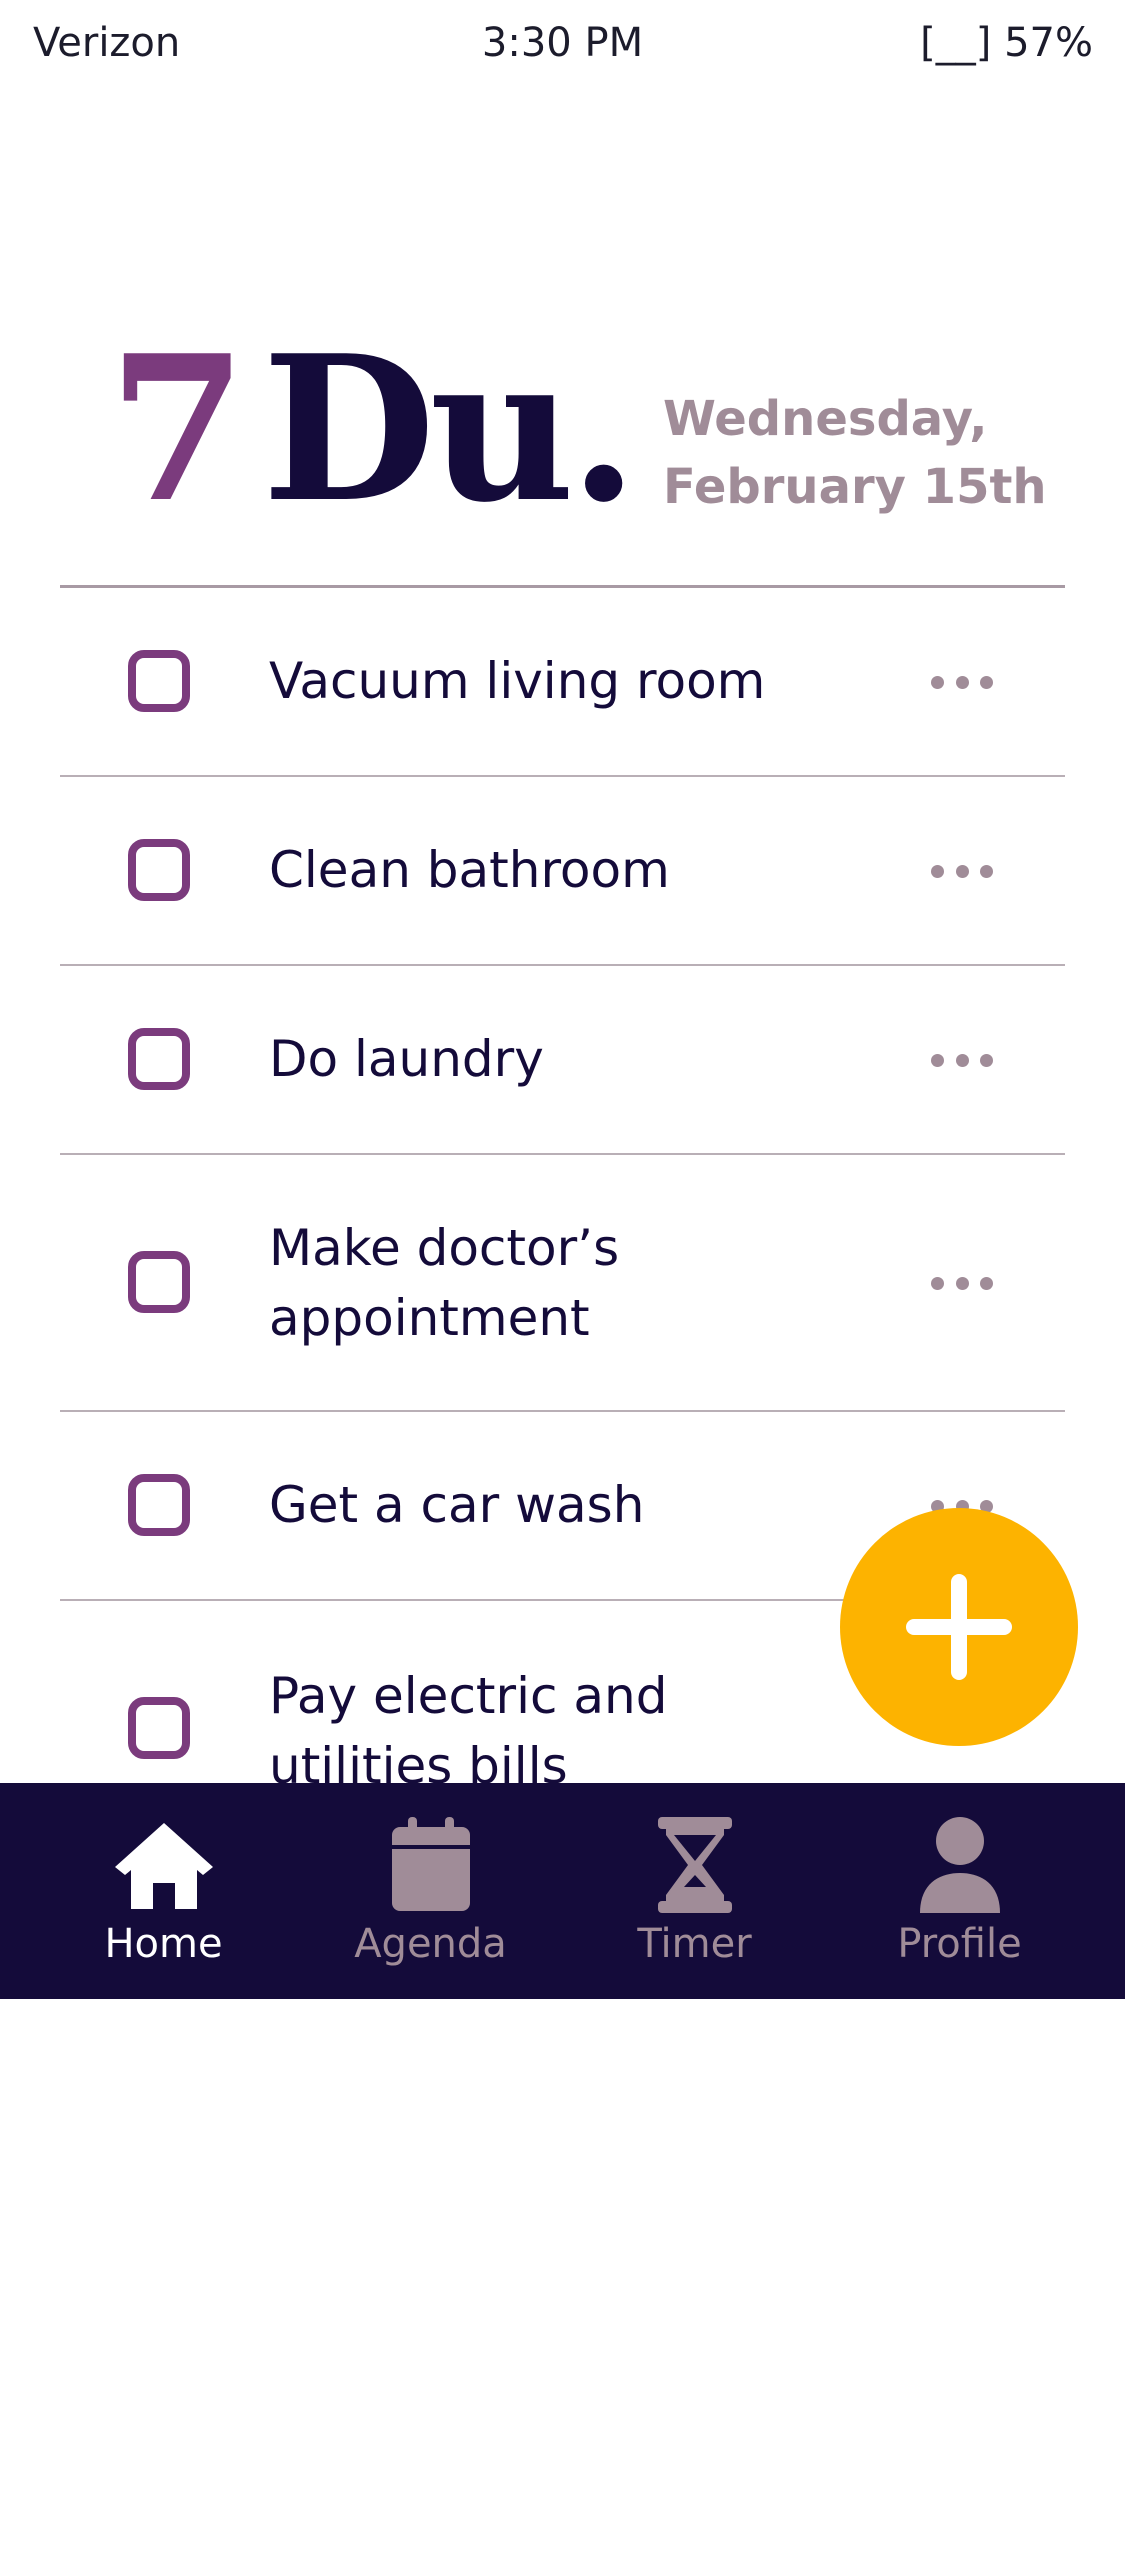 This screenshot has width=1125, height=2565. I want to click on nav-profile: Profile, so click(959, 1891).